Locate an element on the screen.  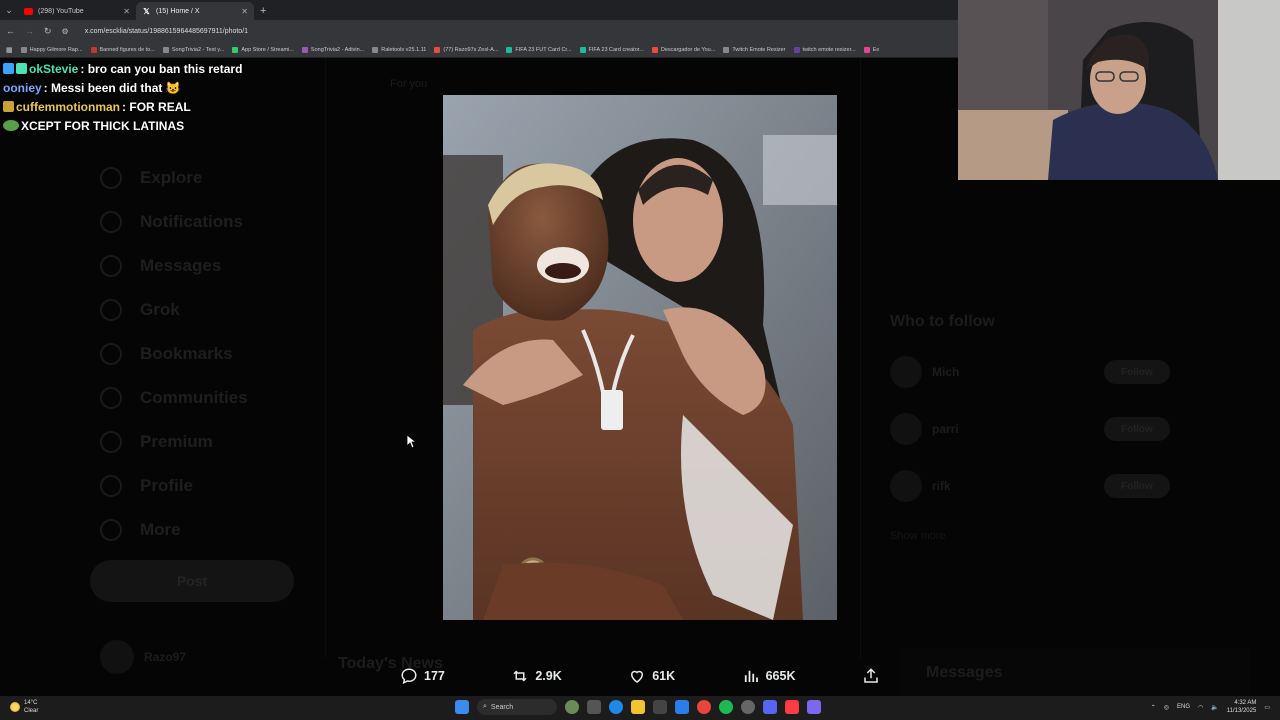
heart-icon is located at coordinates (637, 676).